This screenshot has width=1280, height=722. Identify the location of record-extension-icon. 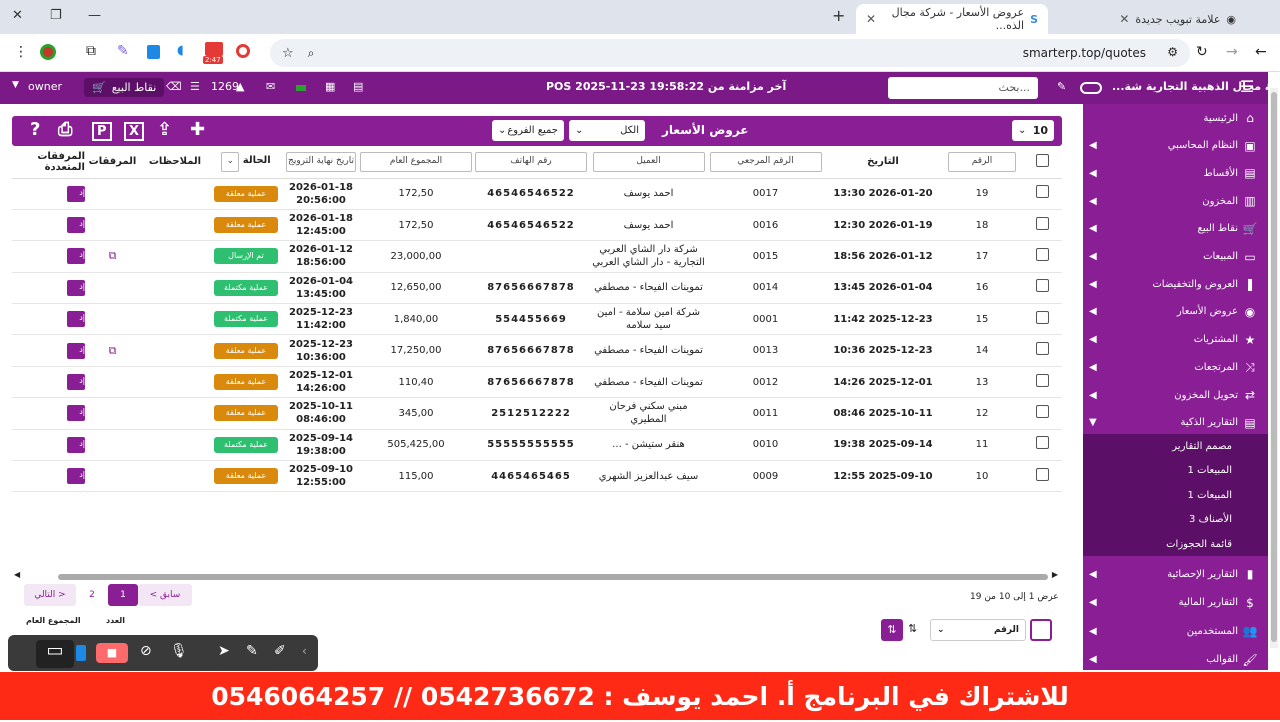
(243, 51).